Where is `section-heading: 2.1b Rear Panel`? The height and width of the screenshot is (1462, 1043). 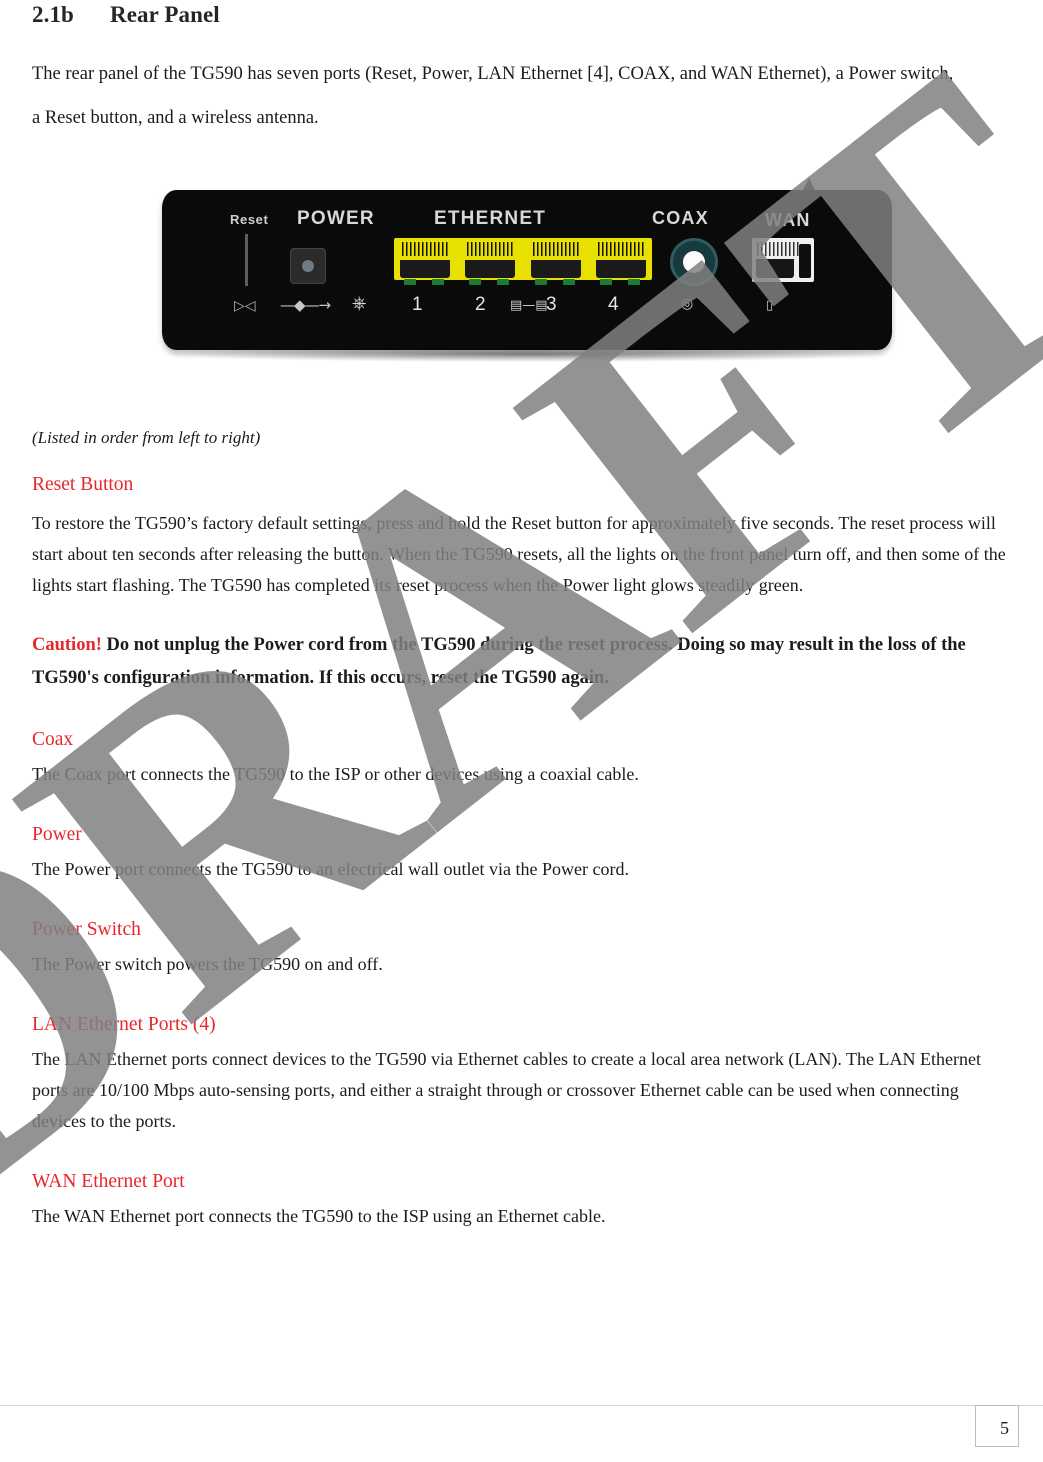 section-heading: 2.1b Rear Panel is located at coordinates (522, 15).